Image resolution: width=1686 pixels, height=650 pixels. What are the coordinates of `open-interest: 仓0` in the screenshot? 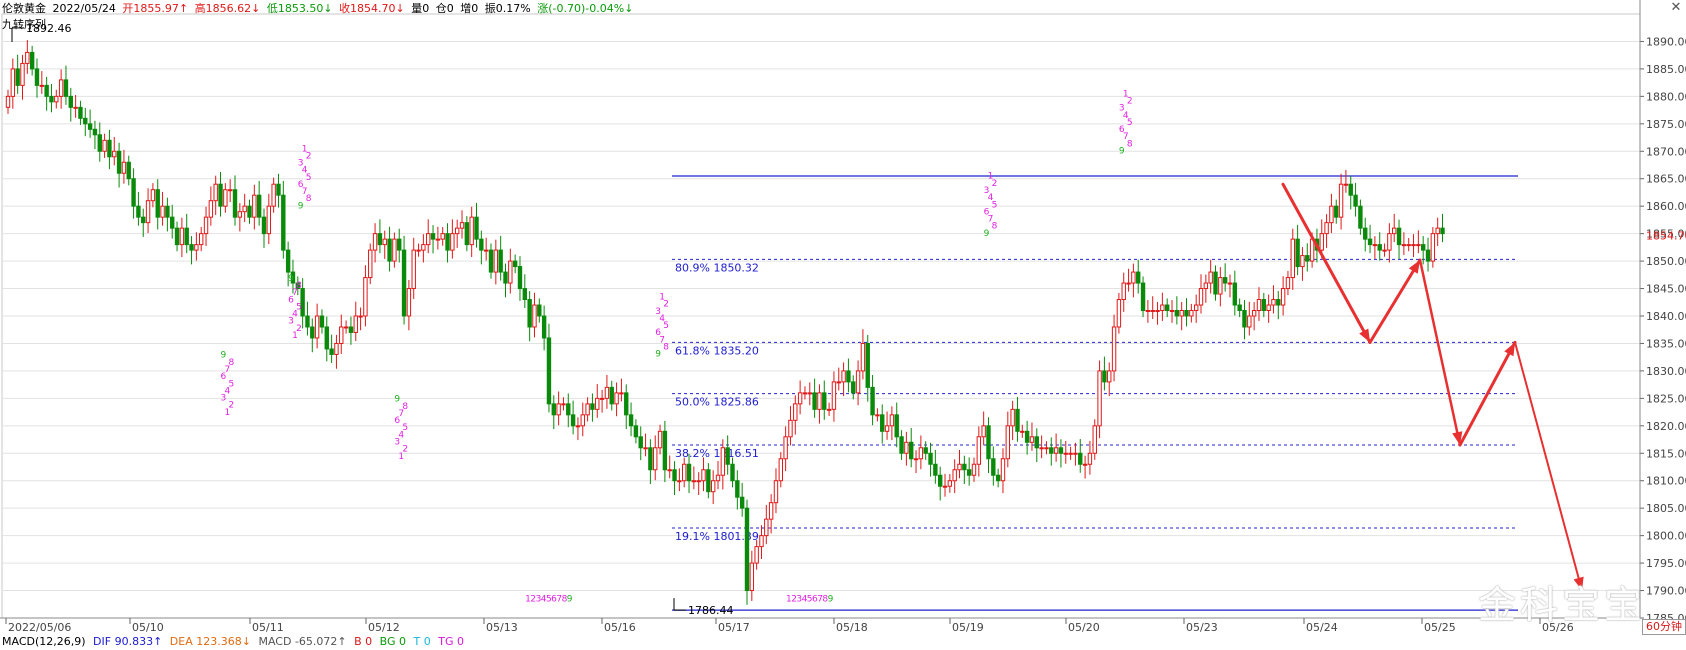 It's located at (444, 8).